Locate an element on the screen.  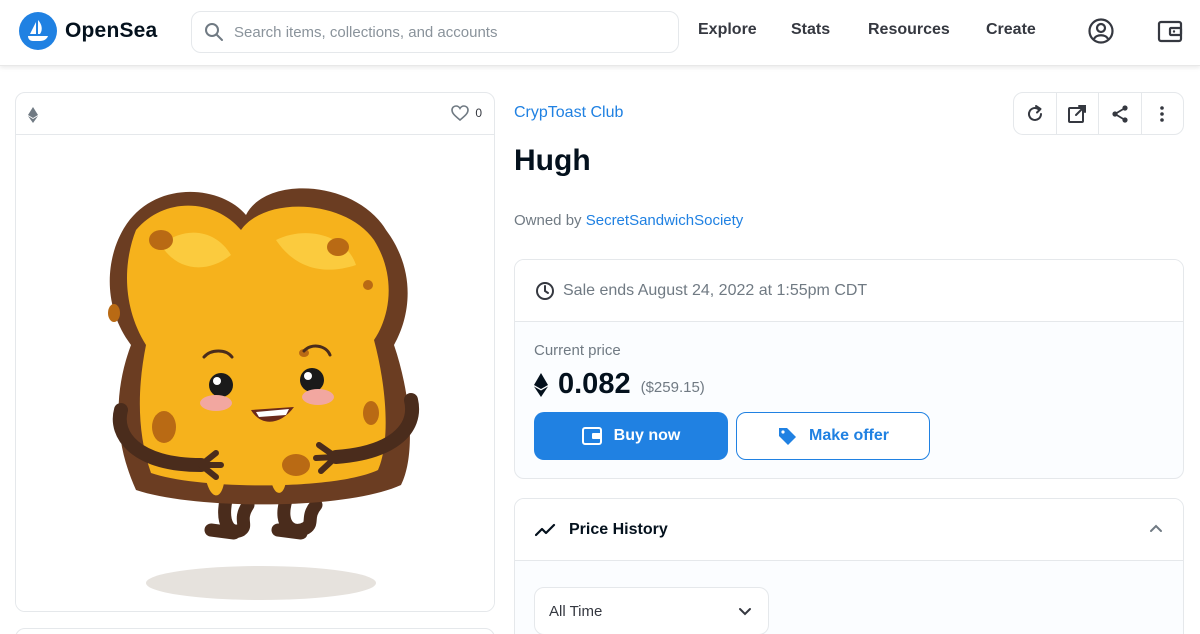
chevron-up-icon is located at coordinates (1156, 528).